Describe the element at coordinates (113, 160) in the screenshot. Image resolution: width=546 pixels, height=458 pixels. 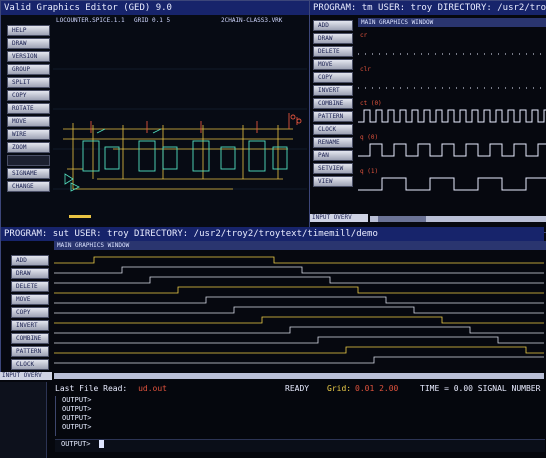
I see `schematic-feedback` at that location.